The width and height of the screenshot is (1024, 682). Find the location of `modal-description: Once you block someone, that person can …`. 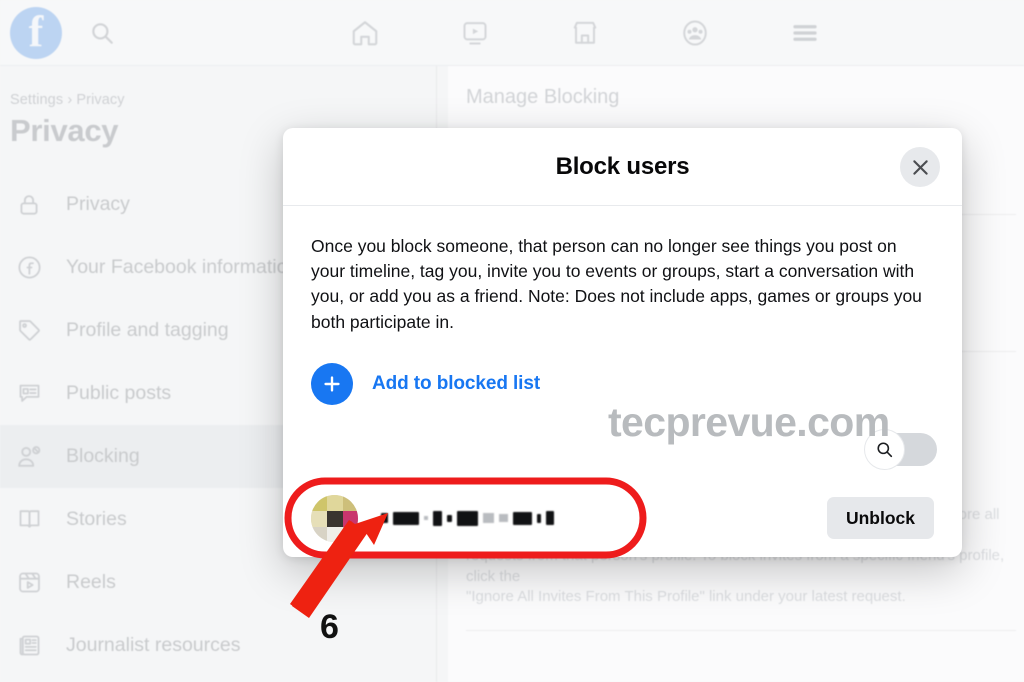

modal-description: Once you block someone, that person can … is located at coordinates (616, 284).